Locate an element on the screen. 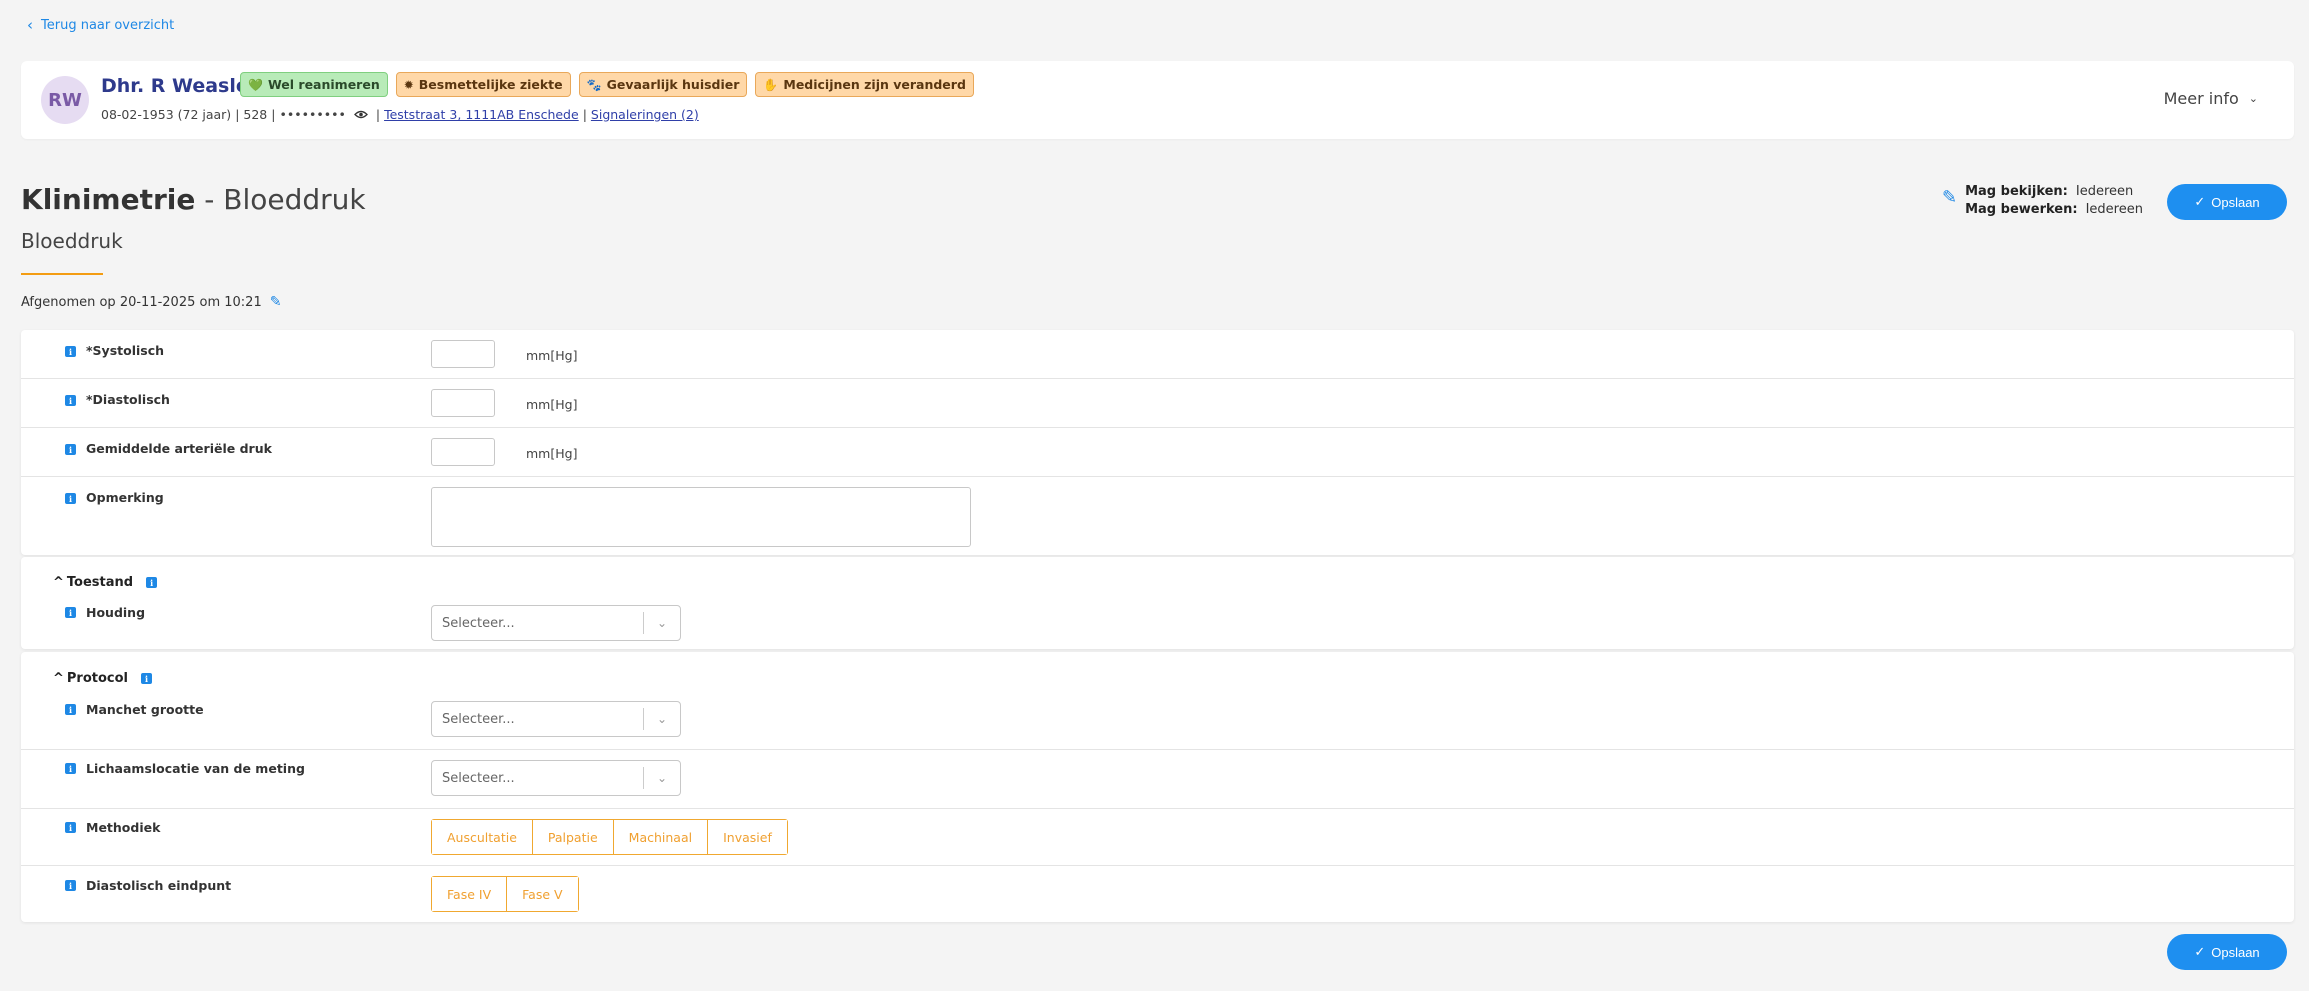 This screenshot has height=991, width=2309. save-button-bottom: ✓ Opslaan is located at coordinates (2227, 952).